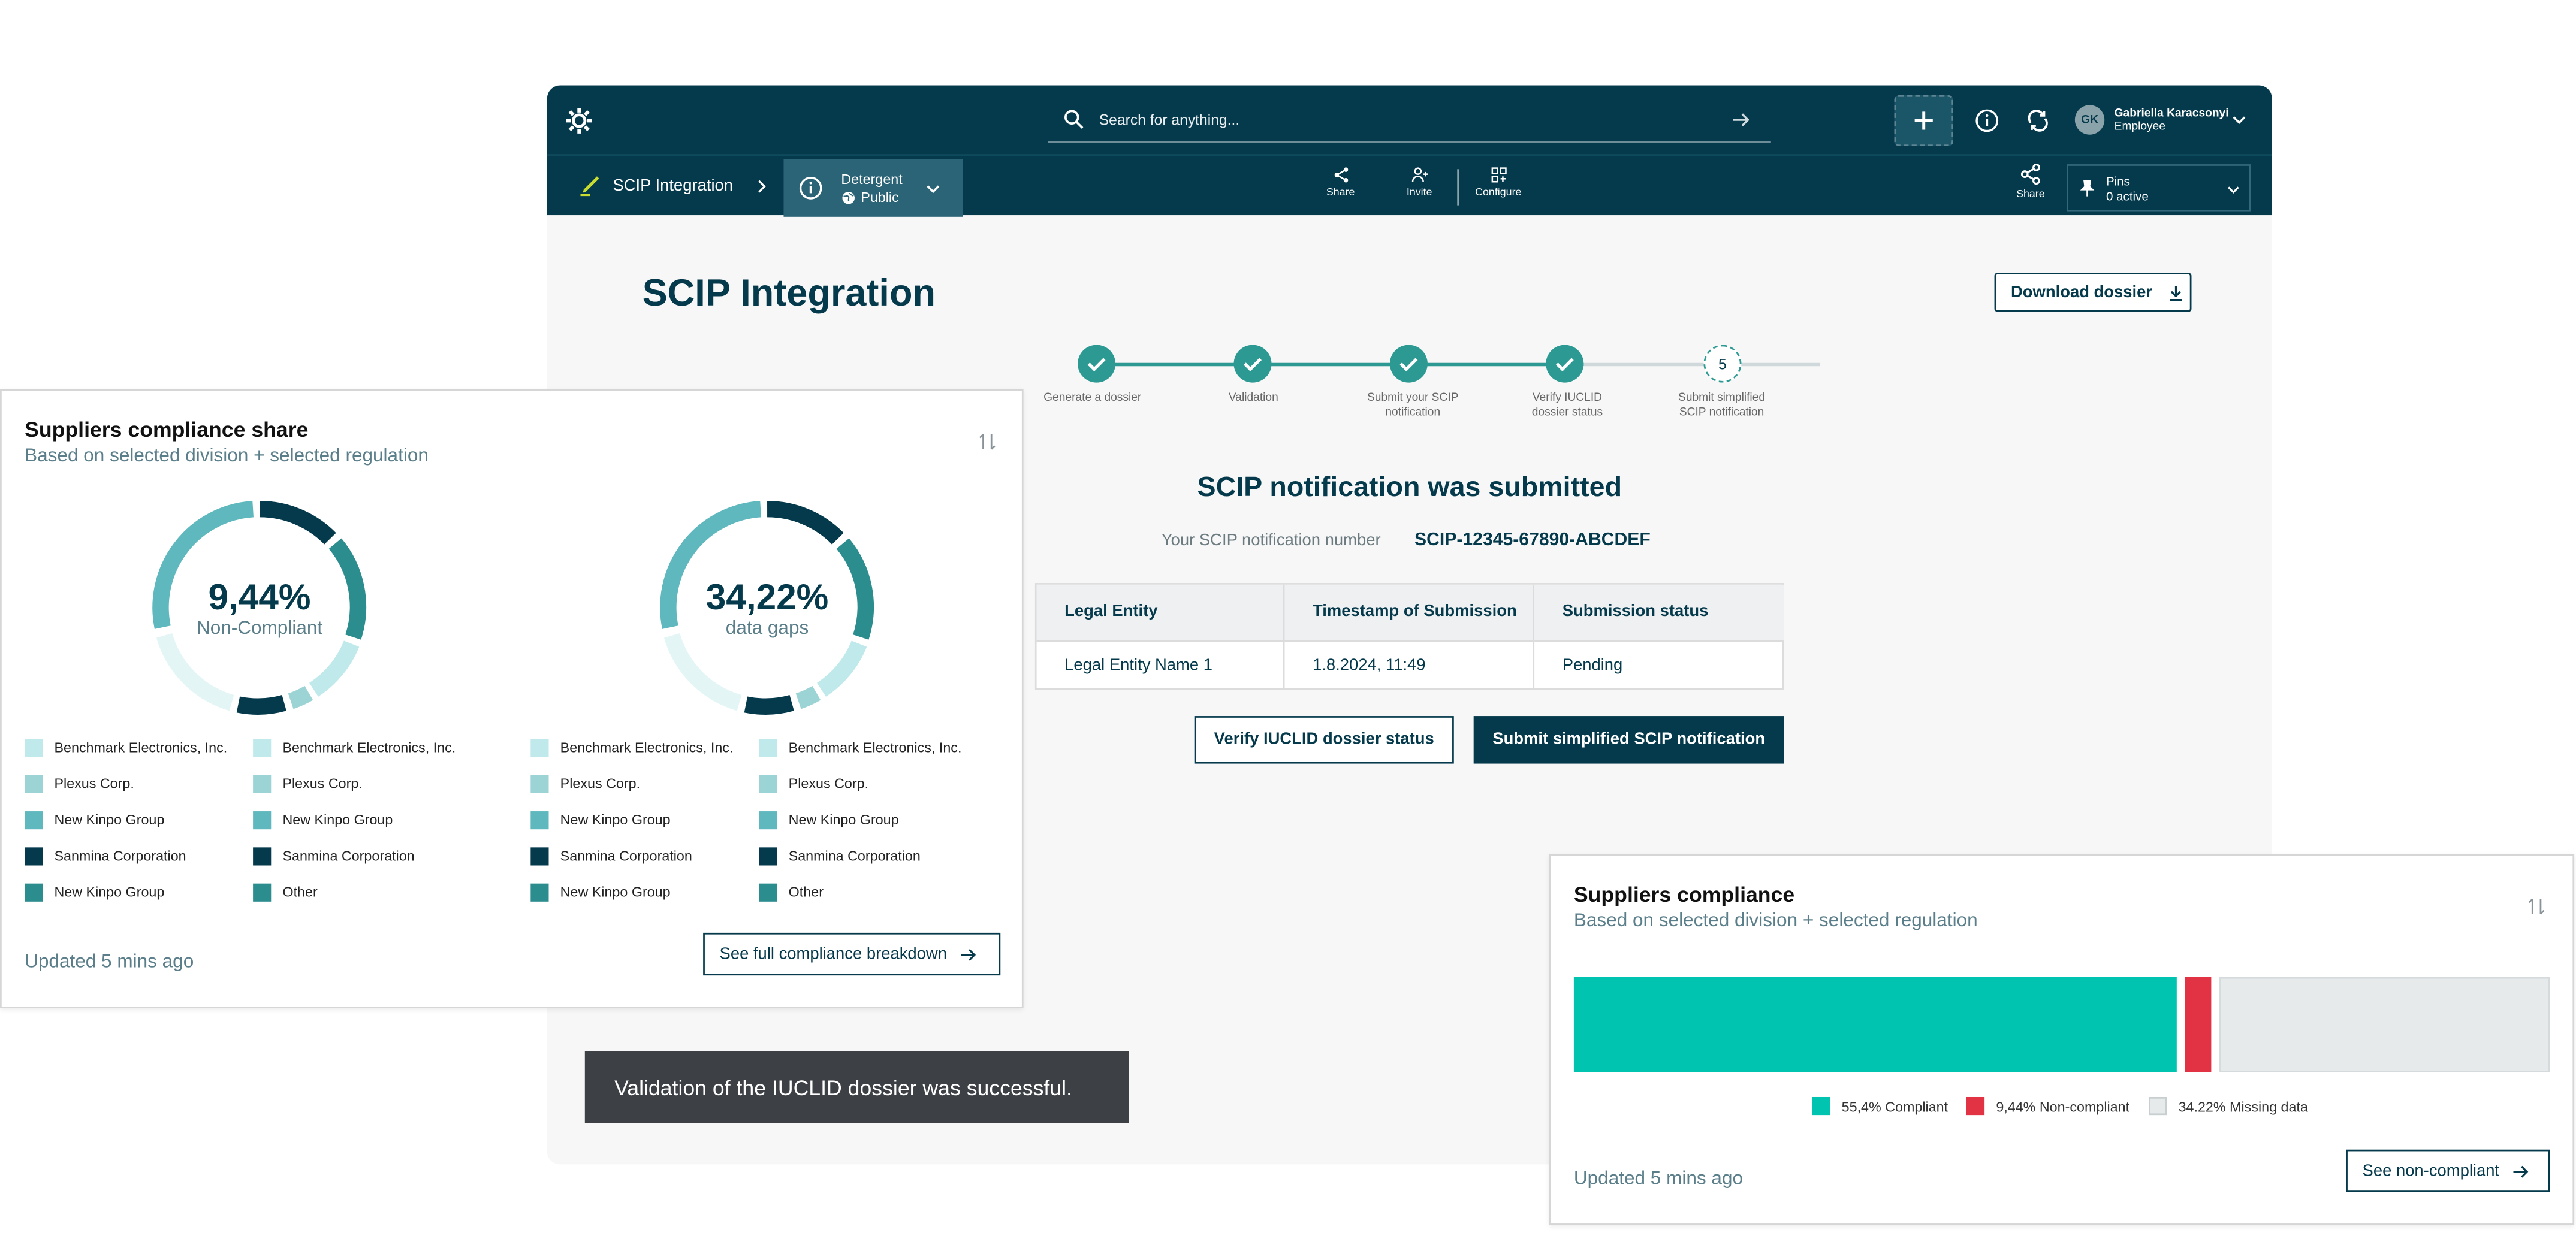 The width and height of the screenshot is (2576, 1248). What do you see at coordinates (300, 892) in the screenshot?
I see `legend-label: Other` at bounding box center [300, 892].